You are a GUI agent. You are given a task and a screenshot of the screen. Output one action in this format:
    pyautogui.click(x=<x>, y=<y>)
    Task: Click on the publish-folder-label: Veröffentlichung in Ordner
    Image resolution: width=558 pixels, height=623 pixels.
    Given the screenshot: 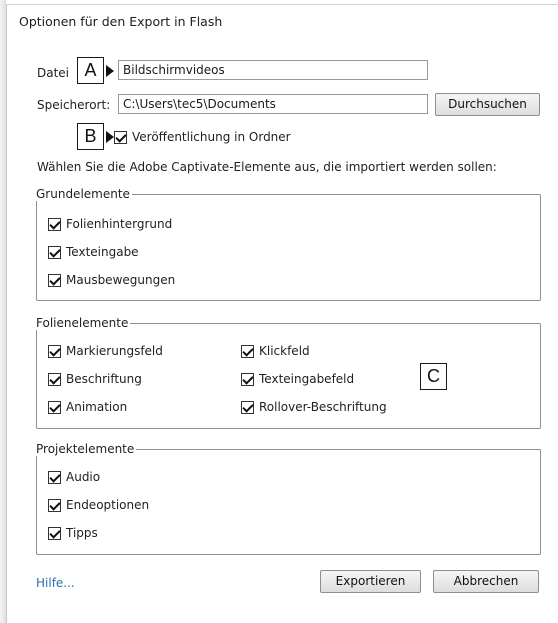 What is the action you would take?
    pyautogui.click(x=211, y=137)
    